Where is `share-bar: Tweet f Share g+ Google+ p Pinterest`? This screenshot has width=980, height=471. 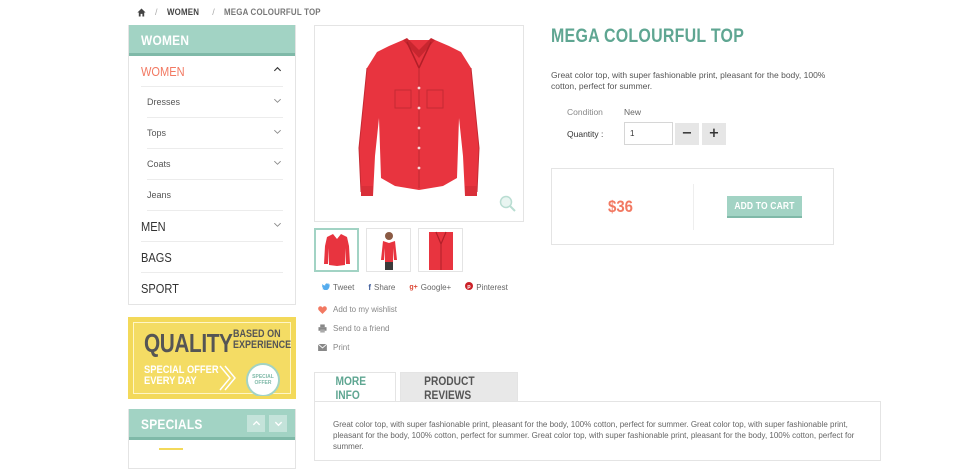 share-bar: Tweet f Share g+ Google+ p Pinterest is located at coordinates (415, 287).